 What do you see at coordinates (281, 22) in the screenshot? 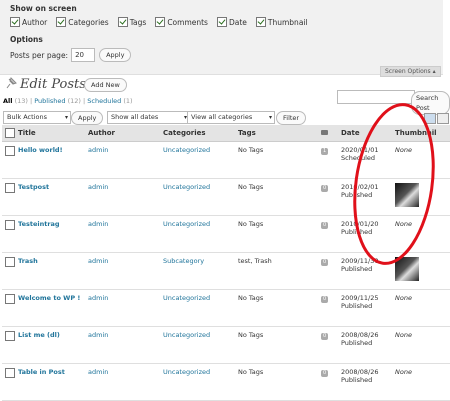
I see `column-toggle-thumbnail: Thumbnail` at bounding box center [281, 22].